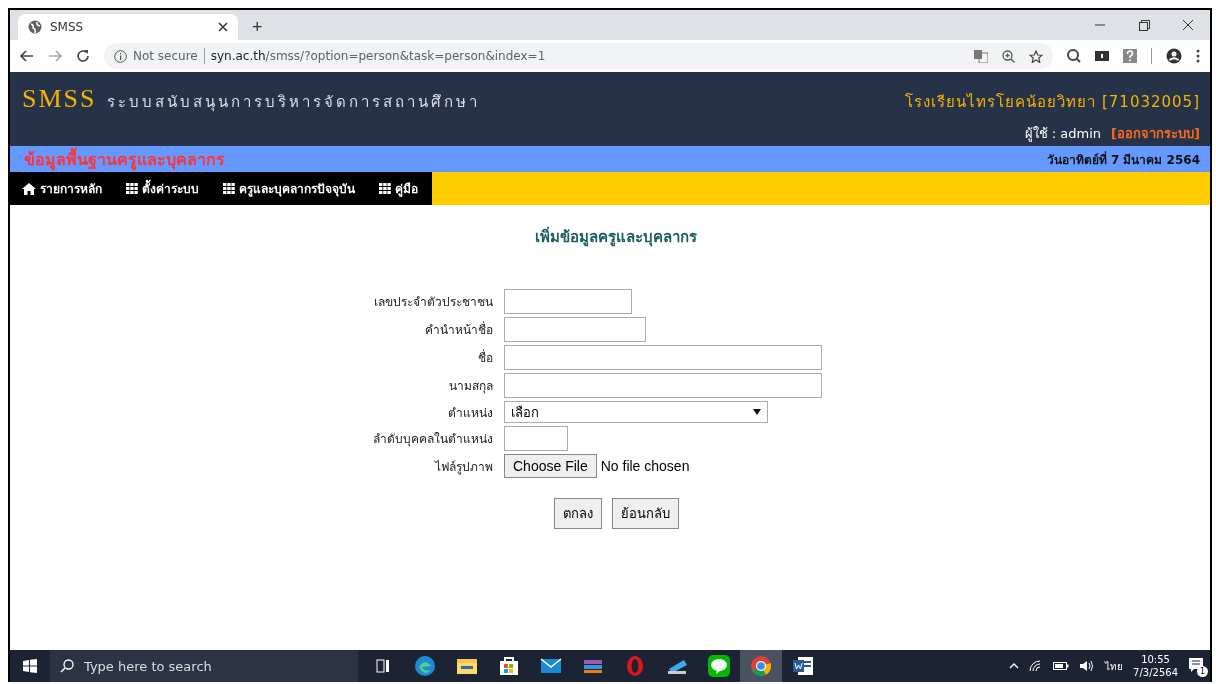  What do you see at coordinates (1014, 666) in the screenshot?
I see `chevron-up-icon` at bounding box center [1014, 666].